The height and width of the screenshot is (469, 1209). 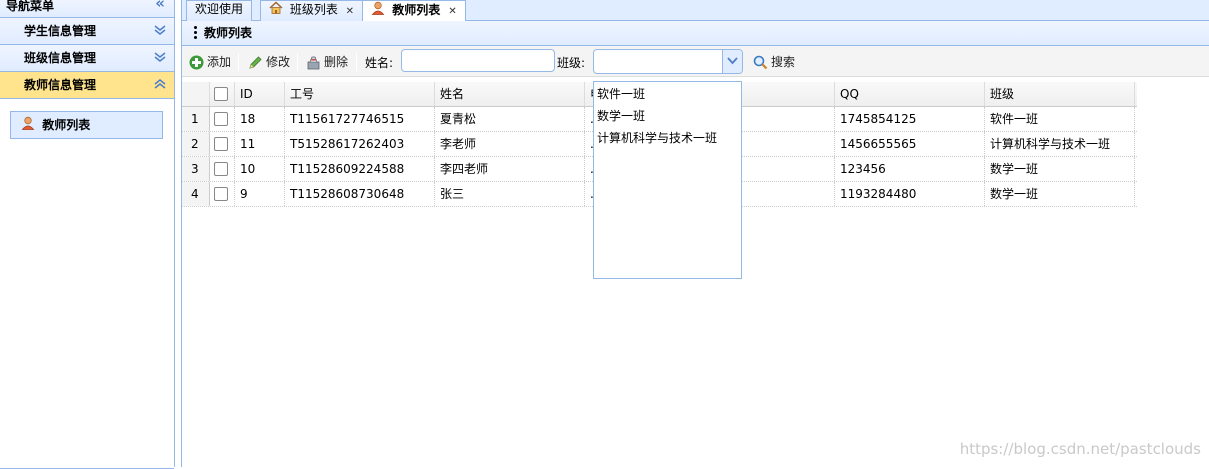 I want to click on name-label: 姓名:, so click(x=379, y=63).